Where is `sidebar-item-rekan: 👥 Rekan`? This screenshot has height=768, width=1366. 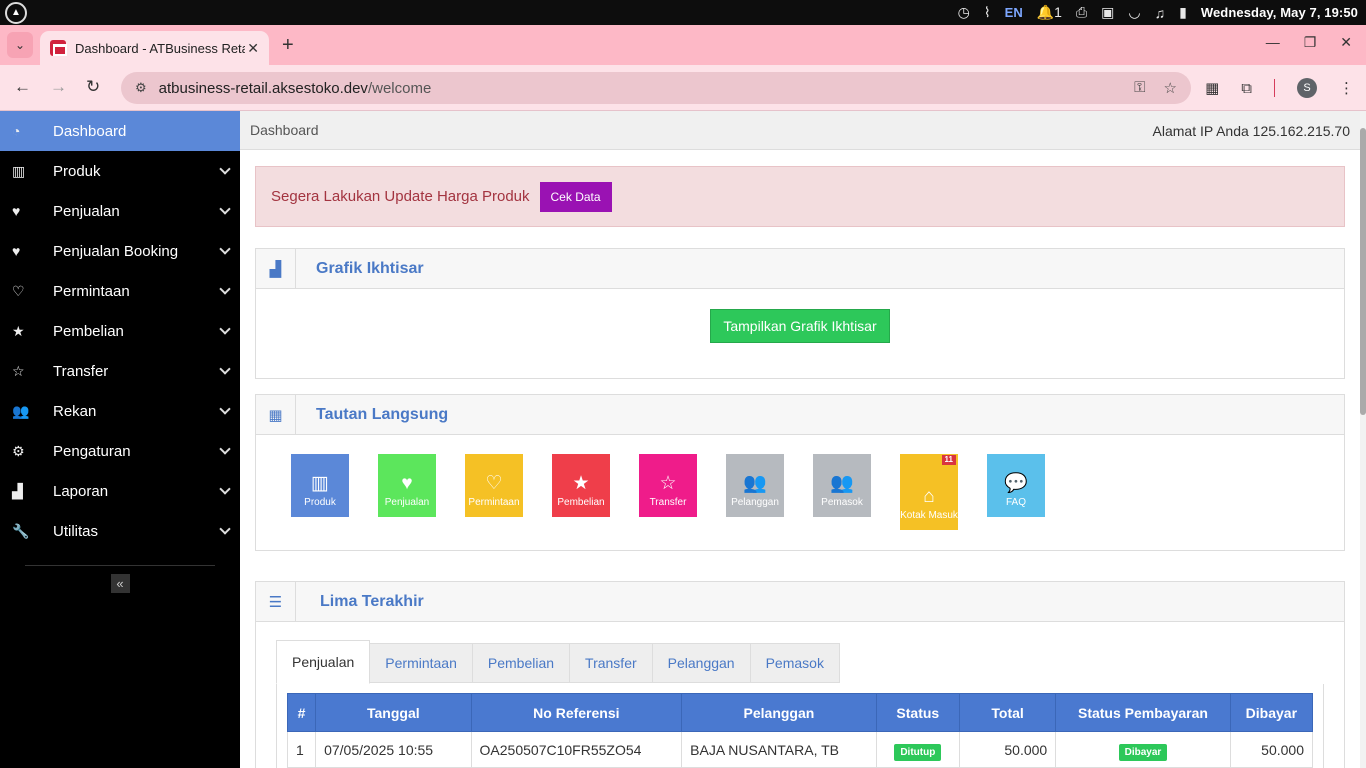
sidebar-item-rekan: 👥 Rekan is located at coordinates (120, 411).